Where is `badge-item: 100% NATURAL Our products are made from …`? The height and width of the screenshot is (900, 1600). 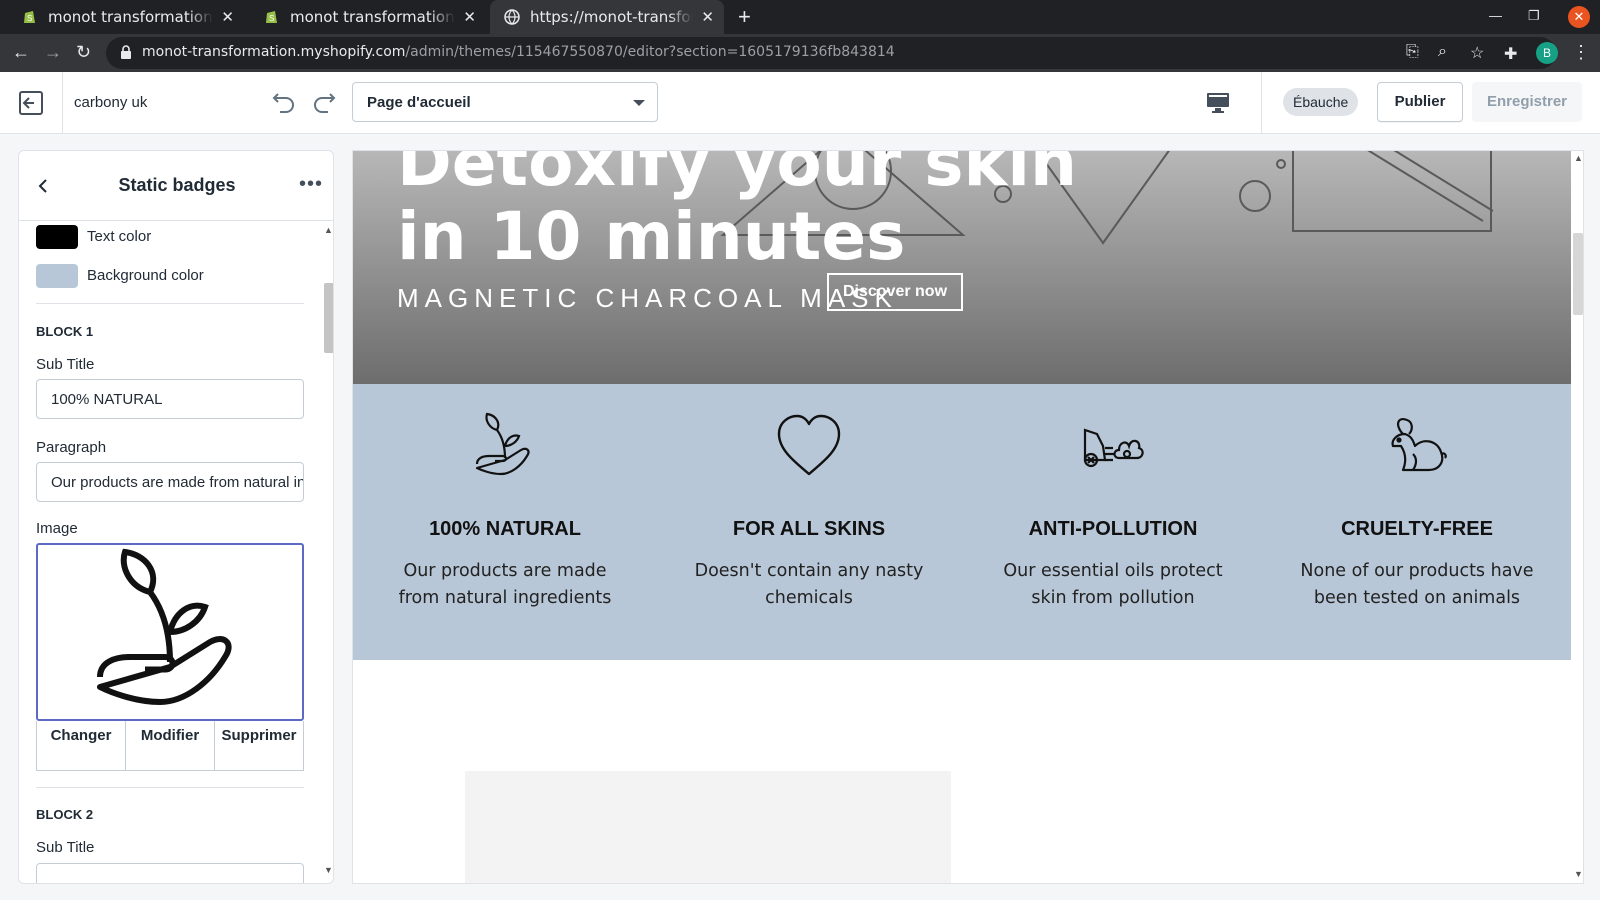 badge-item: 100% NATURAL Our products are made from … is located at coordinates (505, 522).